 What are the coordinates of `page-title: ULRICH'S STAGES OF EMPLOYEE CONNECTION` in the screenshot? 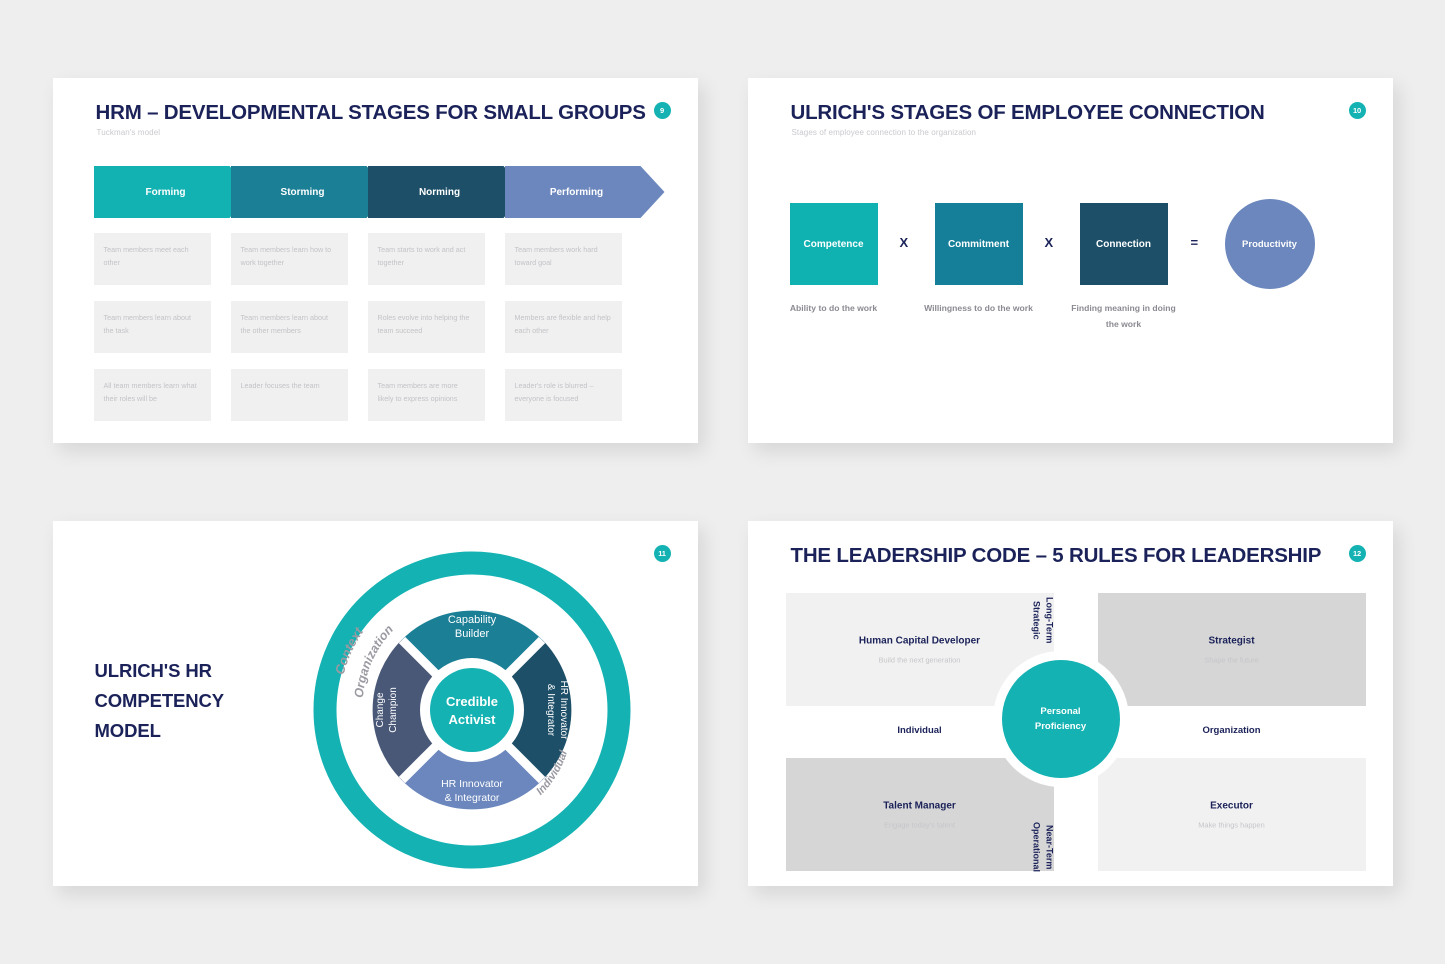 It's located at (1027, 112).